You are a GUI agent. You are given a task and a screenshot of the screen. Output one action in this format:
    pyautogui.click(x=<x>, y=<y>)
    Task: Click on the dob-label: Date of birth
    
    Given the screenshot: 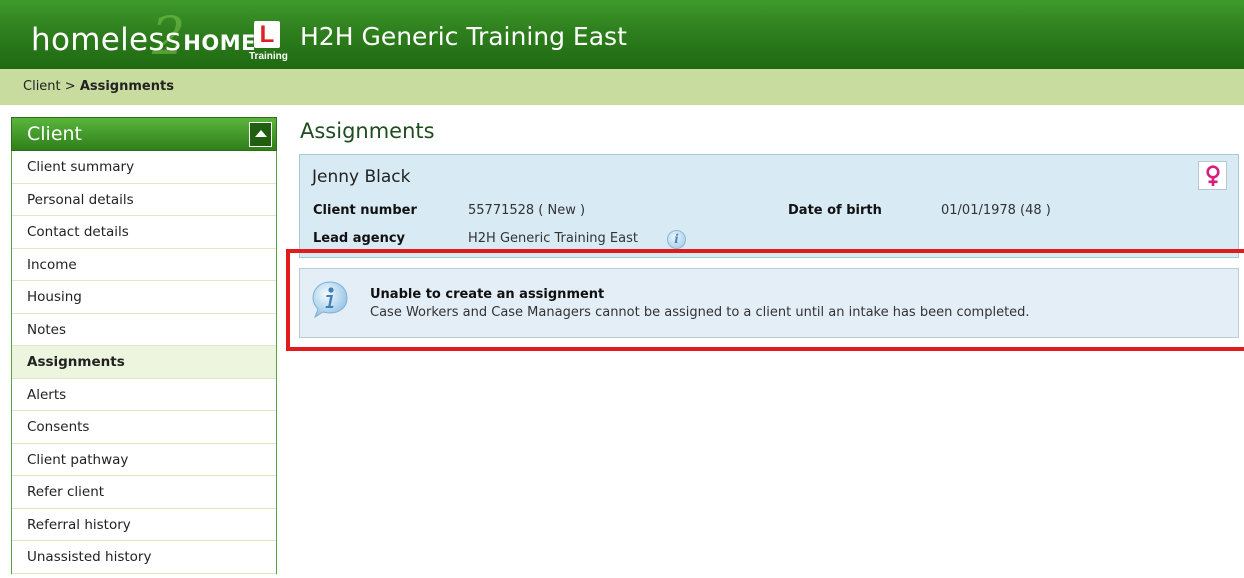 What is the action you would take?
    pyautogui.click(x=835, y=210)
    